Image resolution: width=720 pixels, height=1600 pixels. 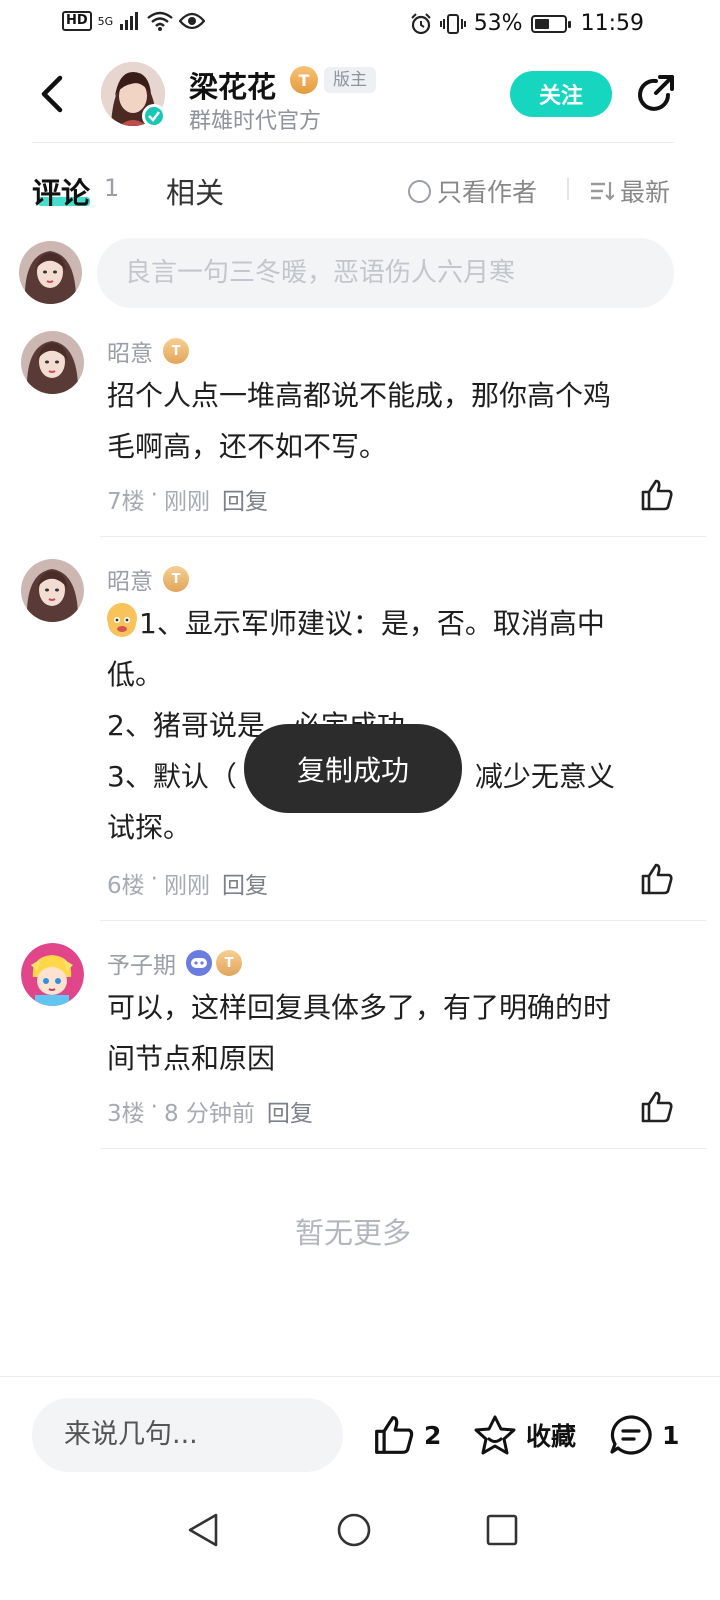 What do you see at coordinates (360, 1376) in the screenshot?
I see `bottom-divider` at bounding box center [360, 1376].